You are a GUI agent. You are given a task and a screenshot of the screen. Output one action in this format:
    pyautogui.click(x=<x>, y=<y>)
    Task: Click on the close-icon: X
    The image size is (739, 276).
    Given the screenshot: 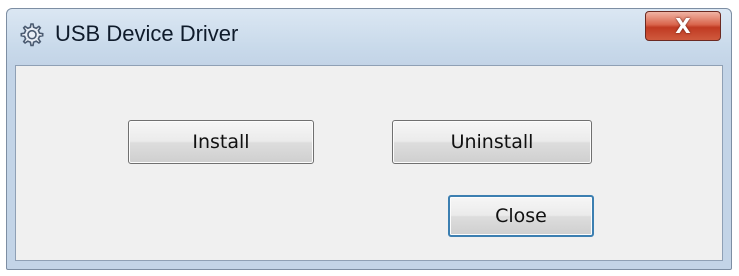 What is the action you would take?
    pyautogui.click(x=683, y=26)
    